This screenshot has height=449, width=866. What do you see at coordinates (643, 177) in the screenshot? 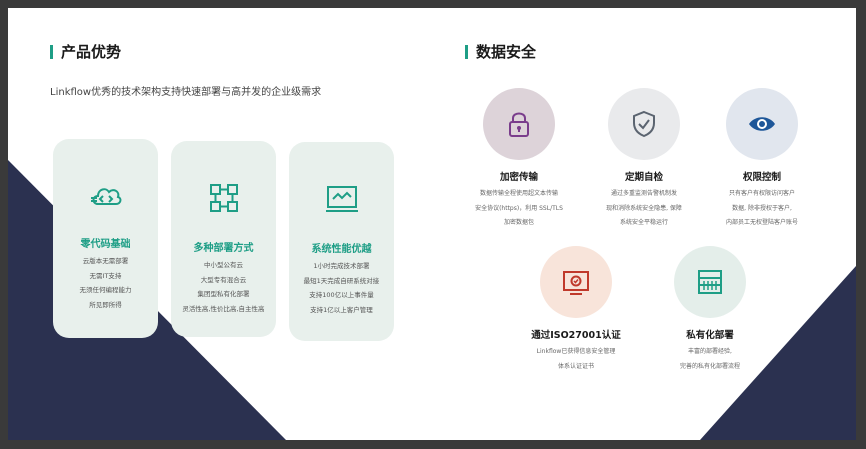
I see `feature-title: 定期自检` at bounding box center [643, 177].